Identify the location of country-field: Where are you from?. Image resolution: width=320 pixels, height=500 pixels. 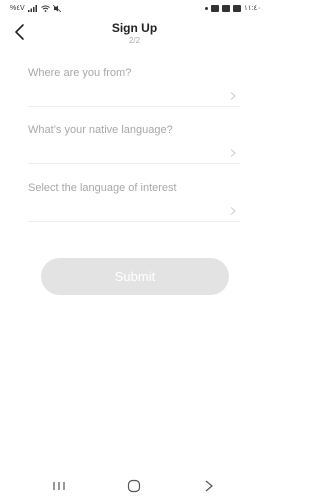
(134, 87).